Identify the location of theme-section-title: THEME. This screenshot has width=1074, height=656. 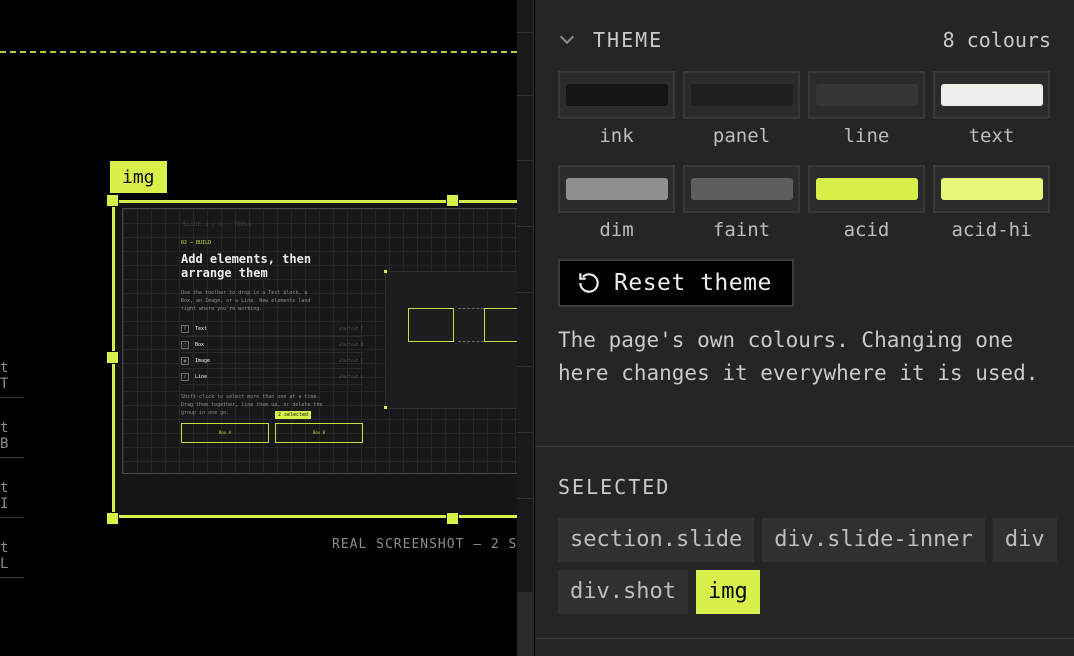
(628, 40).